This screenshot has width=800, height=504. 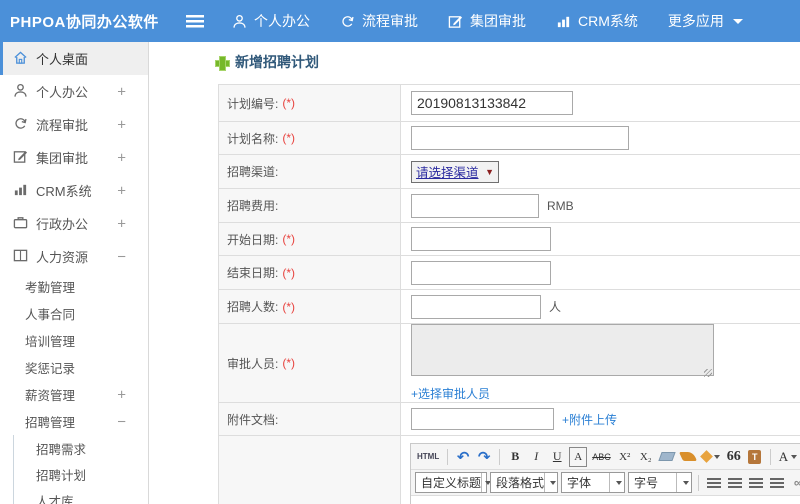 I want to click on redo-button: ↷, so click(x=484, y=457).